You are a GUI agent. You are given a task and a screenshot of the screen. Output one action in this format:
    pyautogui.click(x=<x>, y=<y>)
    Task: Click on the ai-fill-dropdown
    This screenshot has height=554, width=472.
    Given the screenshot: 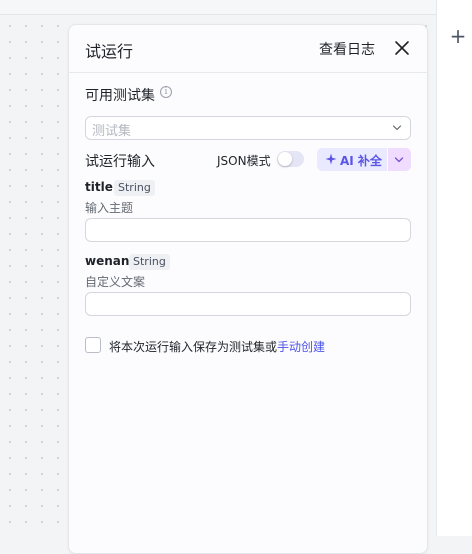 What is the action you would take?
    pyautogui.click(x=399, y=159)
    